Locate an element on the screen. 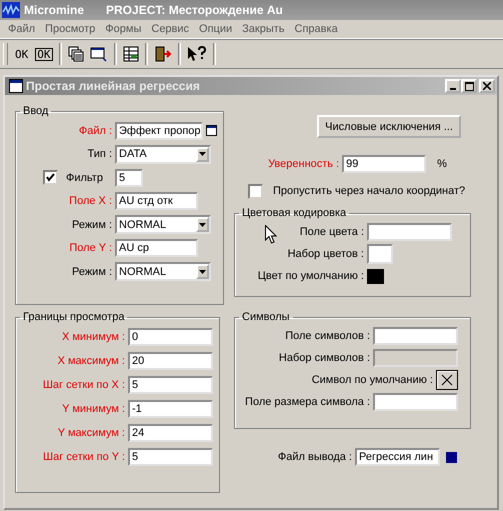 The height and width of the screenshot is (511, 503). field-label: Шаг сетки по X : is located at coordinates (83, 385).